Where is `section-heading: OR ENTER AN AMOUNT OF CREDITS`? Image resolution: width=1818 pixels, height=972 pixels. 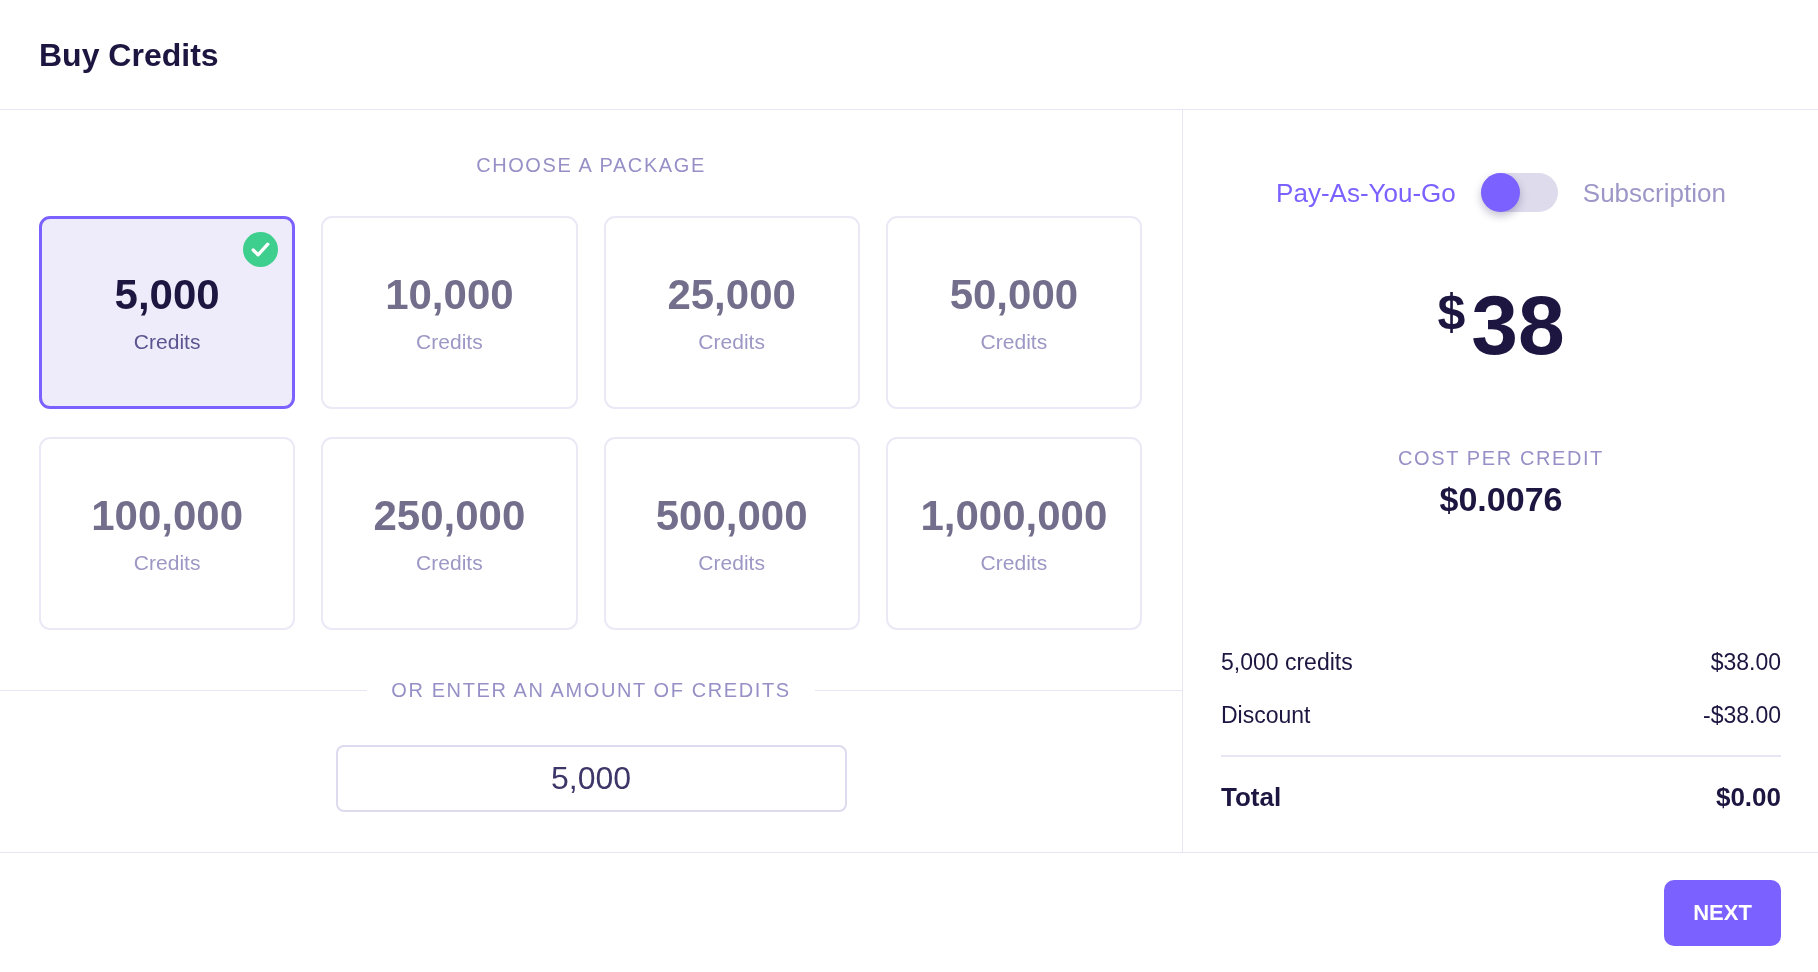
section-heading: OR ENTER AN AMOUNT OF CREDITS is located at coordinates (591, 690).